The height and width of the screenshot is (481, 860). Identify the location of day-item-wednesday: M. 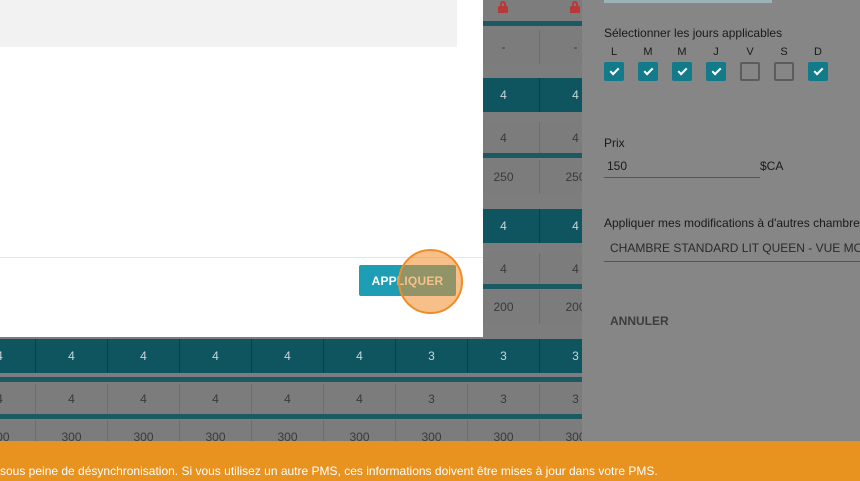
(689, 63).